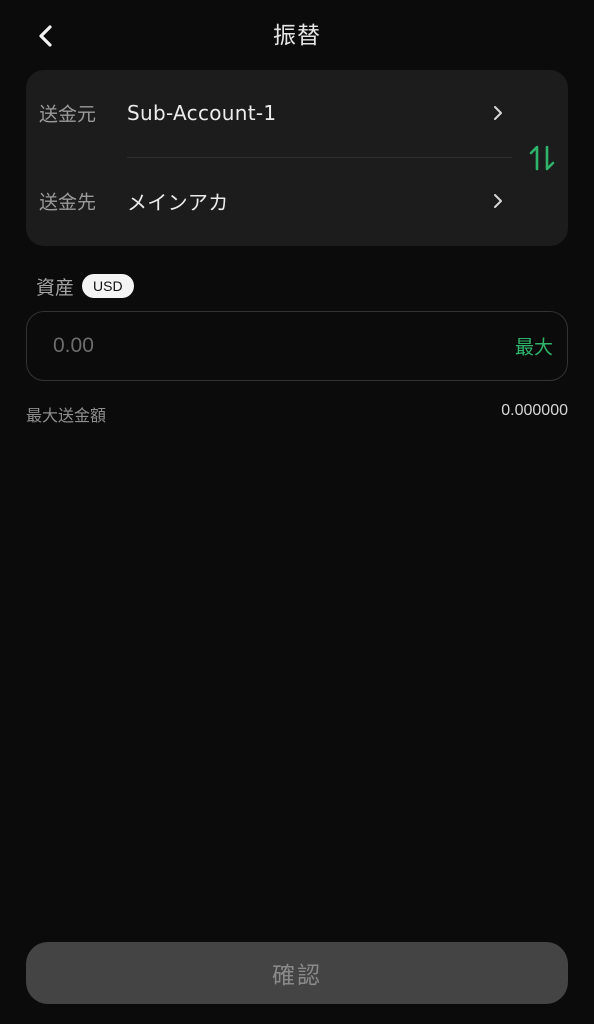 The width and height of the screenshot is (594, 1024). I want to click on page-title: 振替, so click(297, 36).